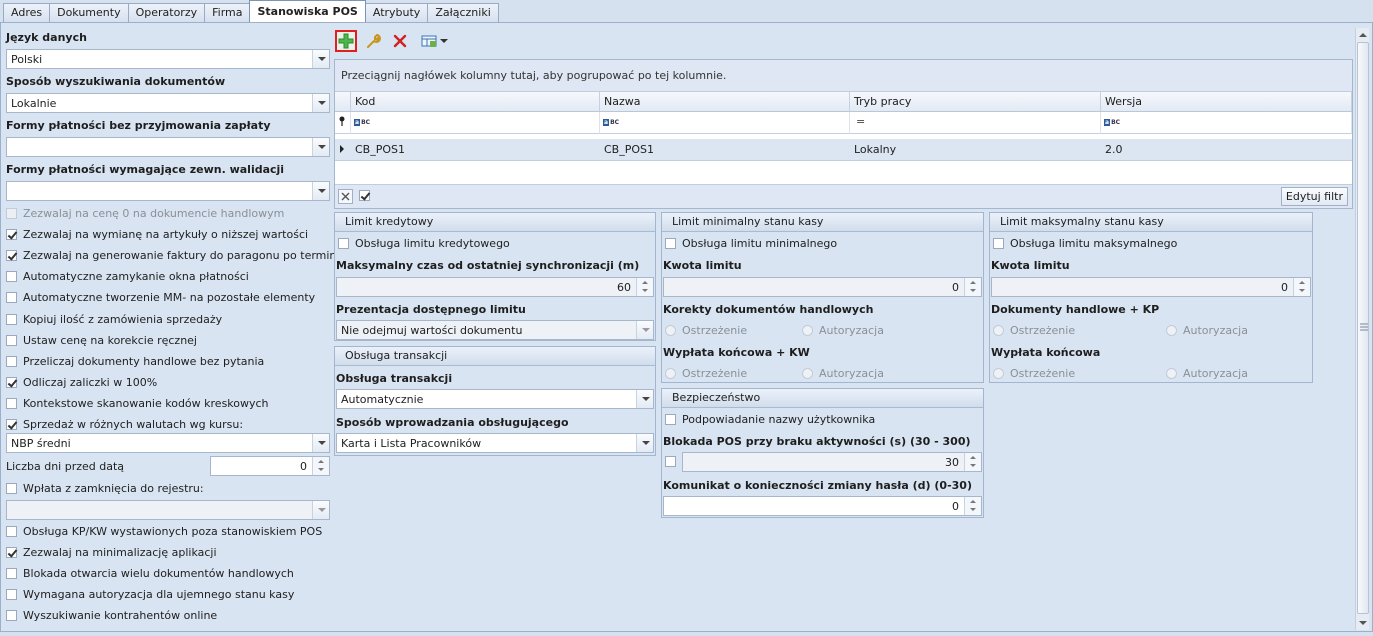  Describe the element at coordinates (725, 102) in the screenshot. I see `column-header-nazwa: Nazwa` at that location.